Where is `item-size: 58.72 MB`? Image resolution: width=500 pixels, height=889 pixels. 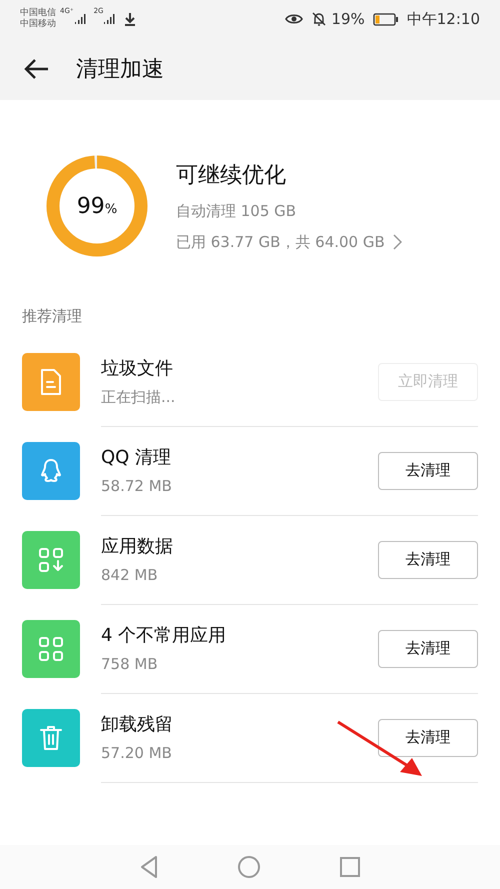
item-size: 58.72 MB is located at coordinates (137, 486).